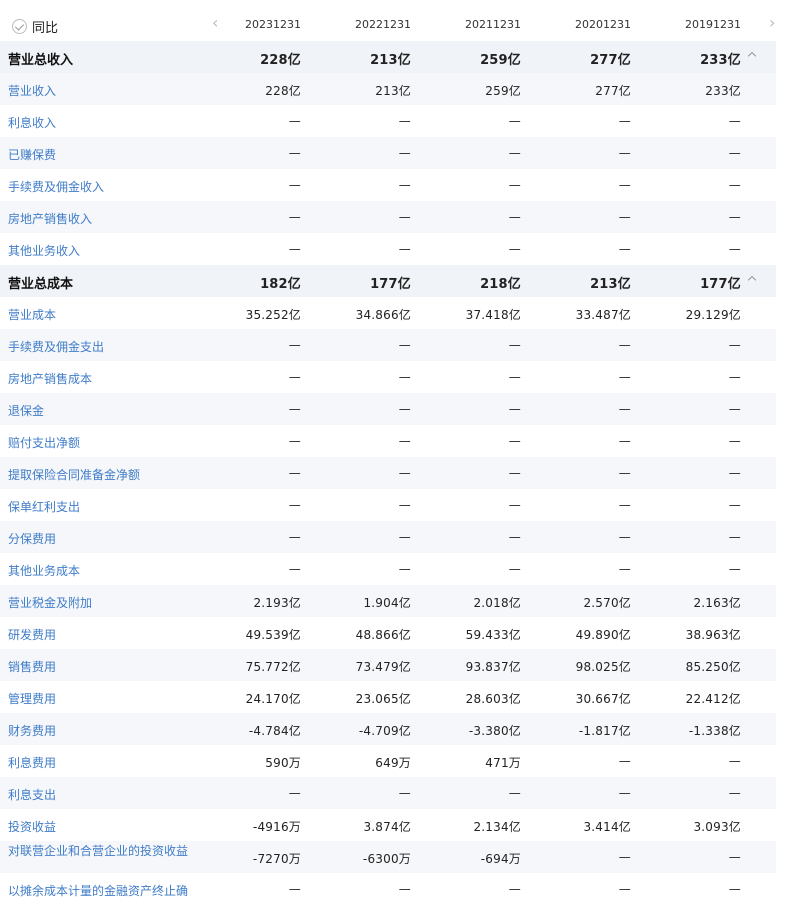 The height and width of the screenshot is (905, 785). What do you see at coordinates (50, 378) in the screenshot?
I see `row-label-link: 房地产销售成本` at bounding box center [50, 378].